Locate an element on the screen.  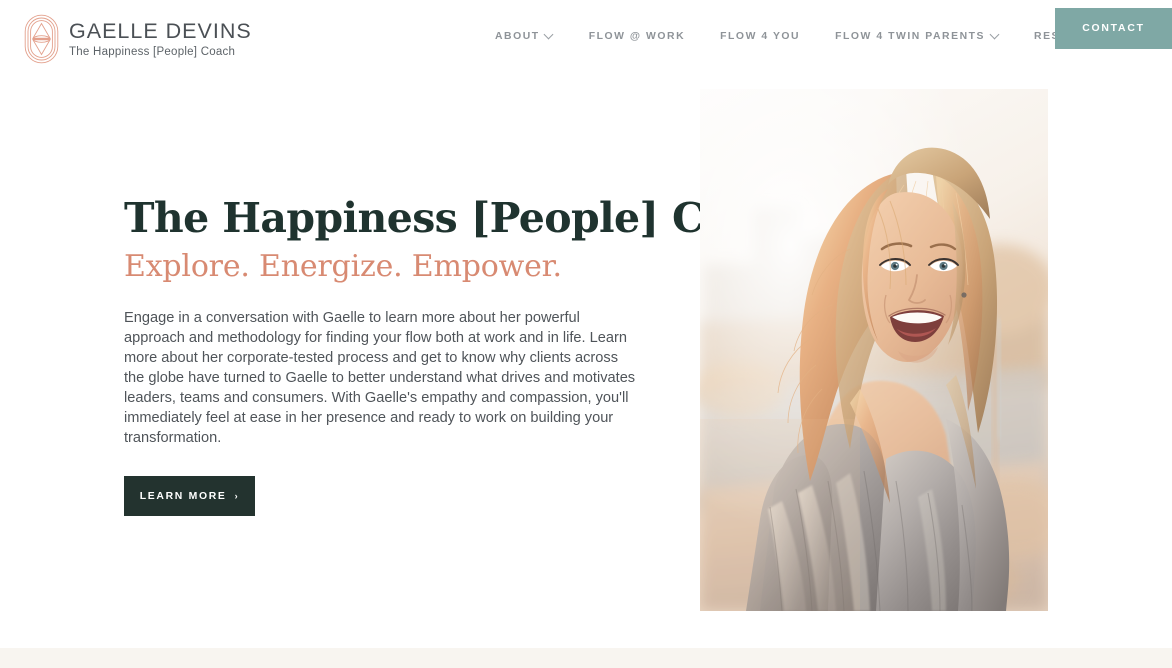
learn-more-button: LEARN MORE › is located at coordinates (189, 496).